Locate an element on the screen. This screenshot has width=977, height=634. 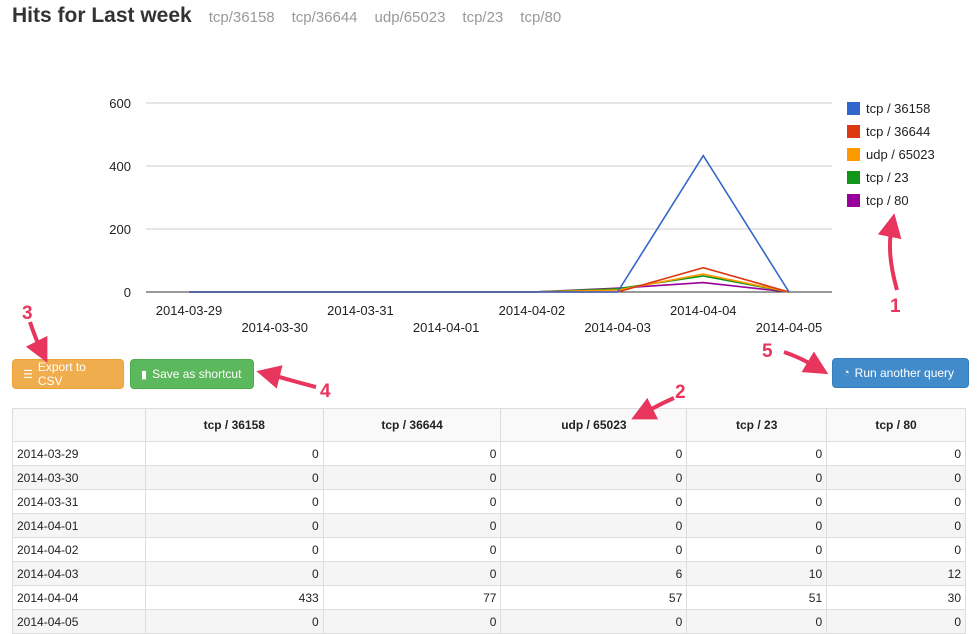
hit-count-cell: 51 is located at coordinates (757, 597).